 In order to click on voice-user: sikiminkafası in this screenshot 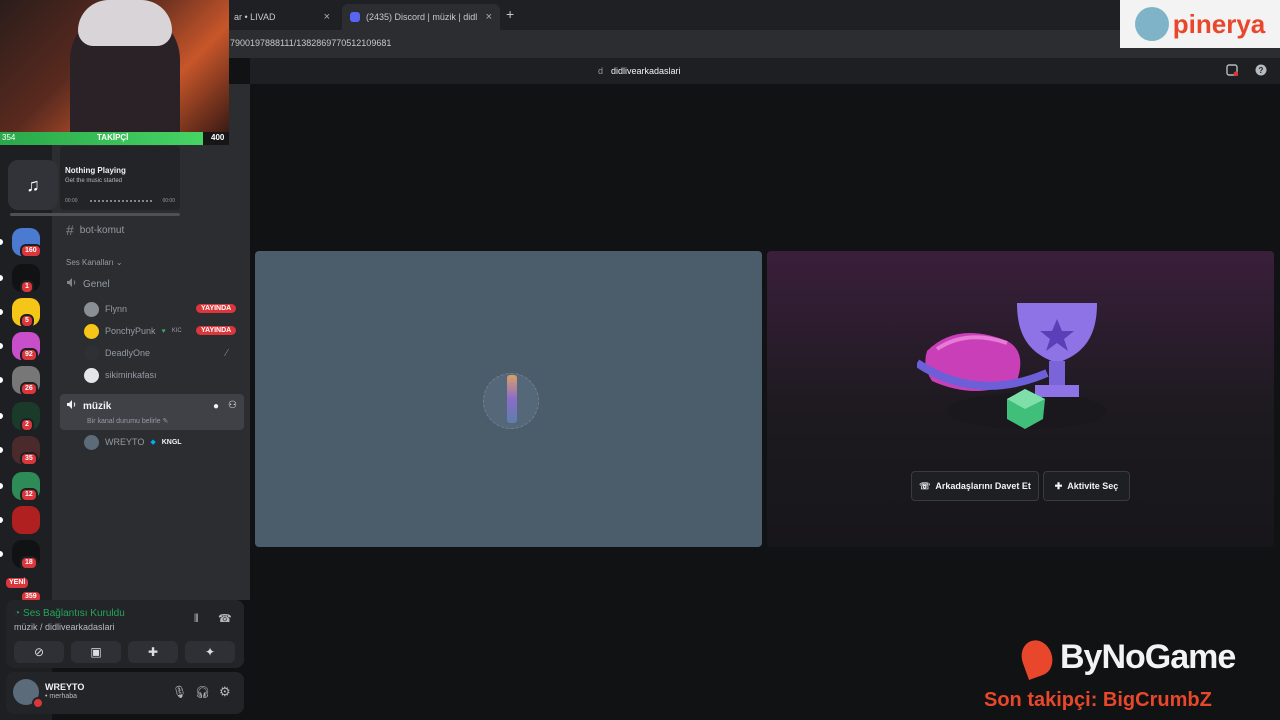, I will do `click(120, 375)`.